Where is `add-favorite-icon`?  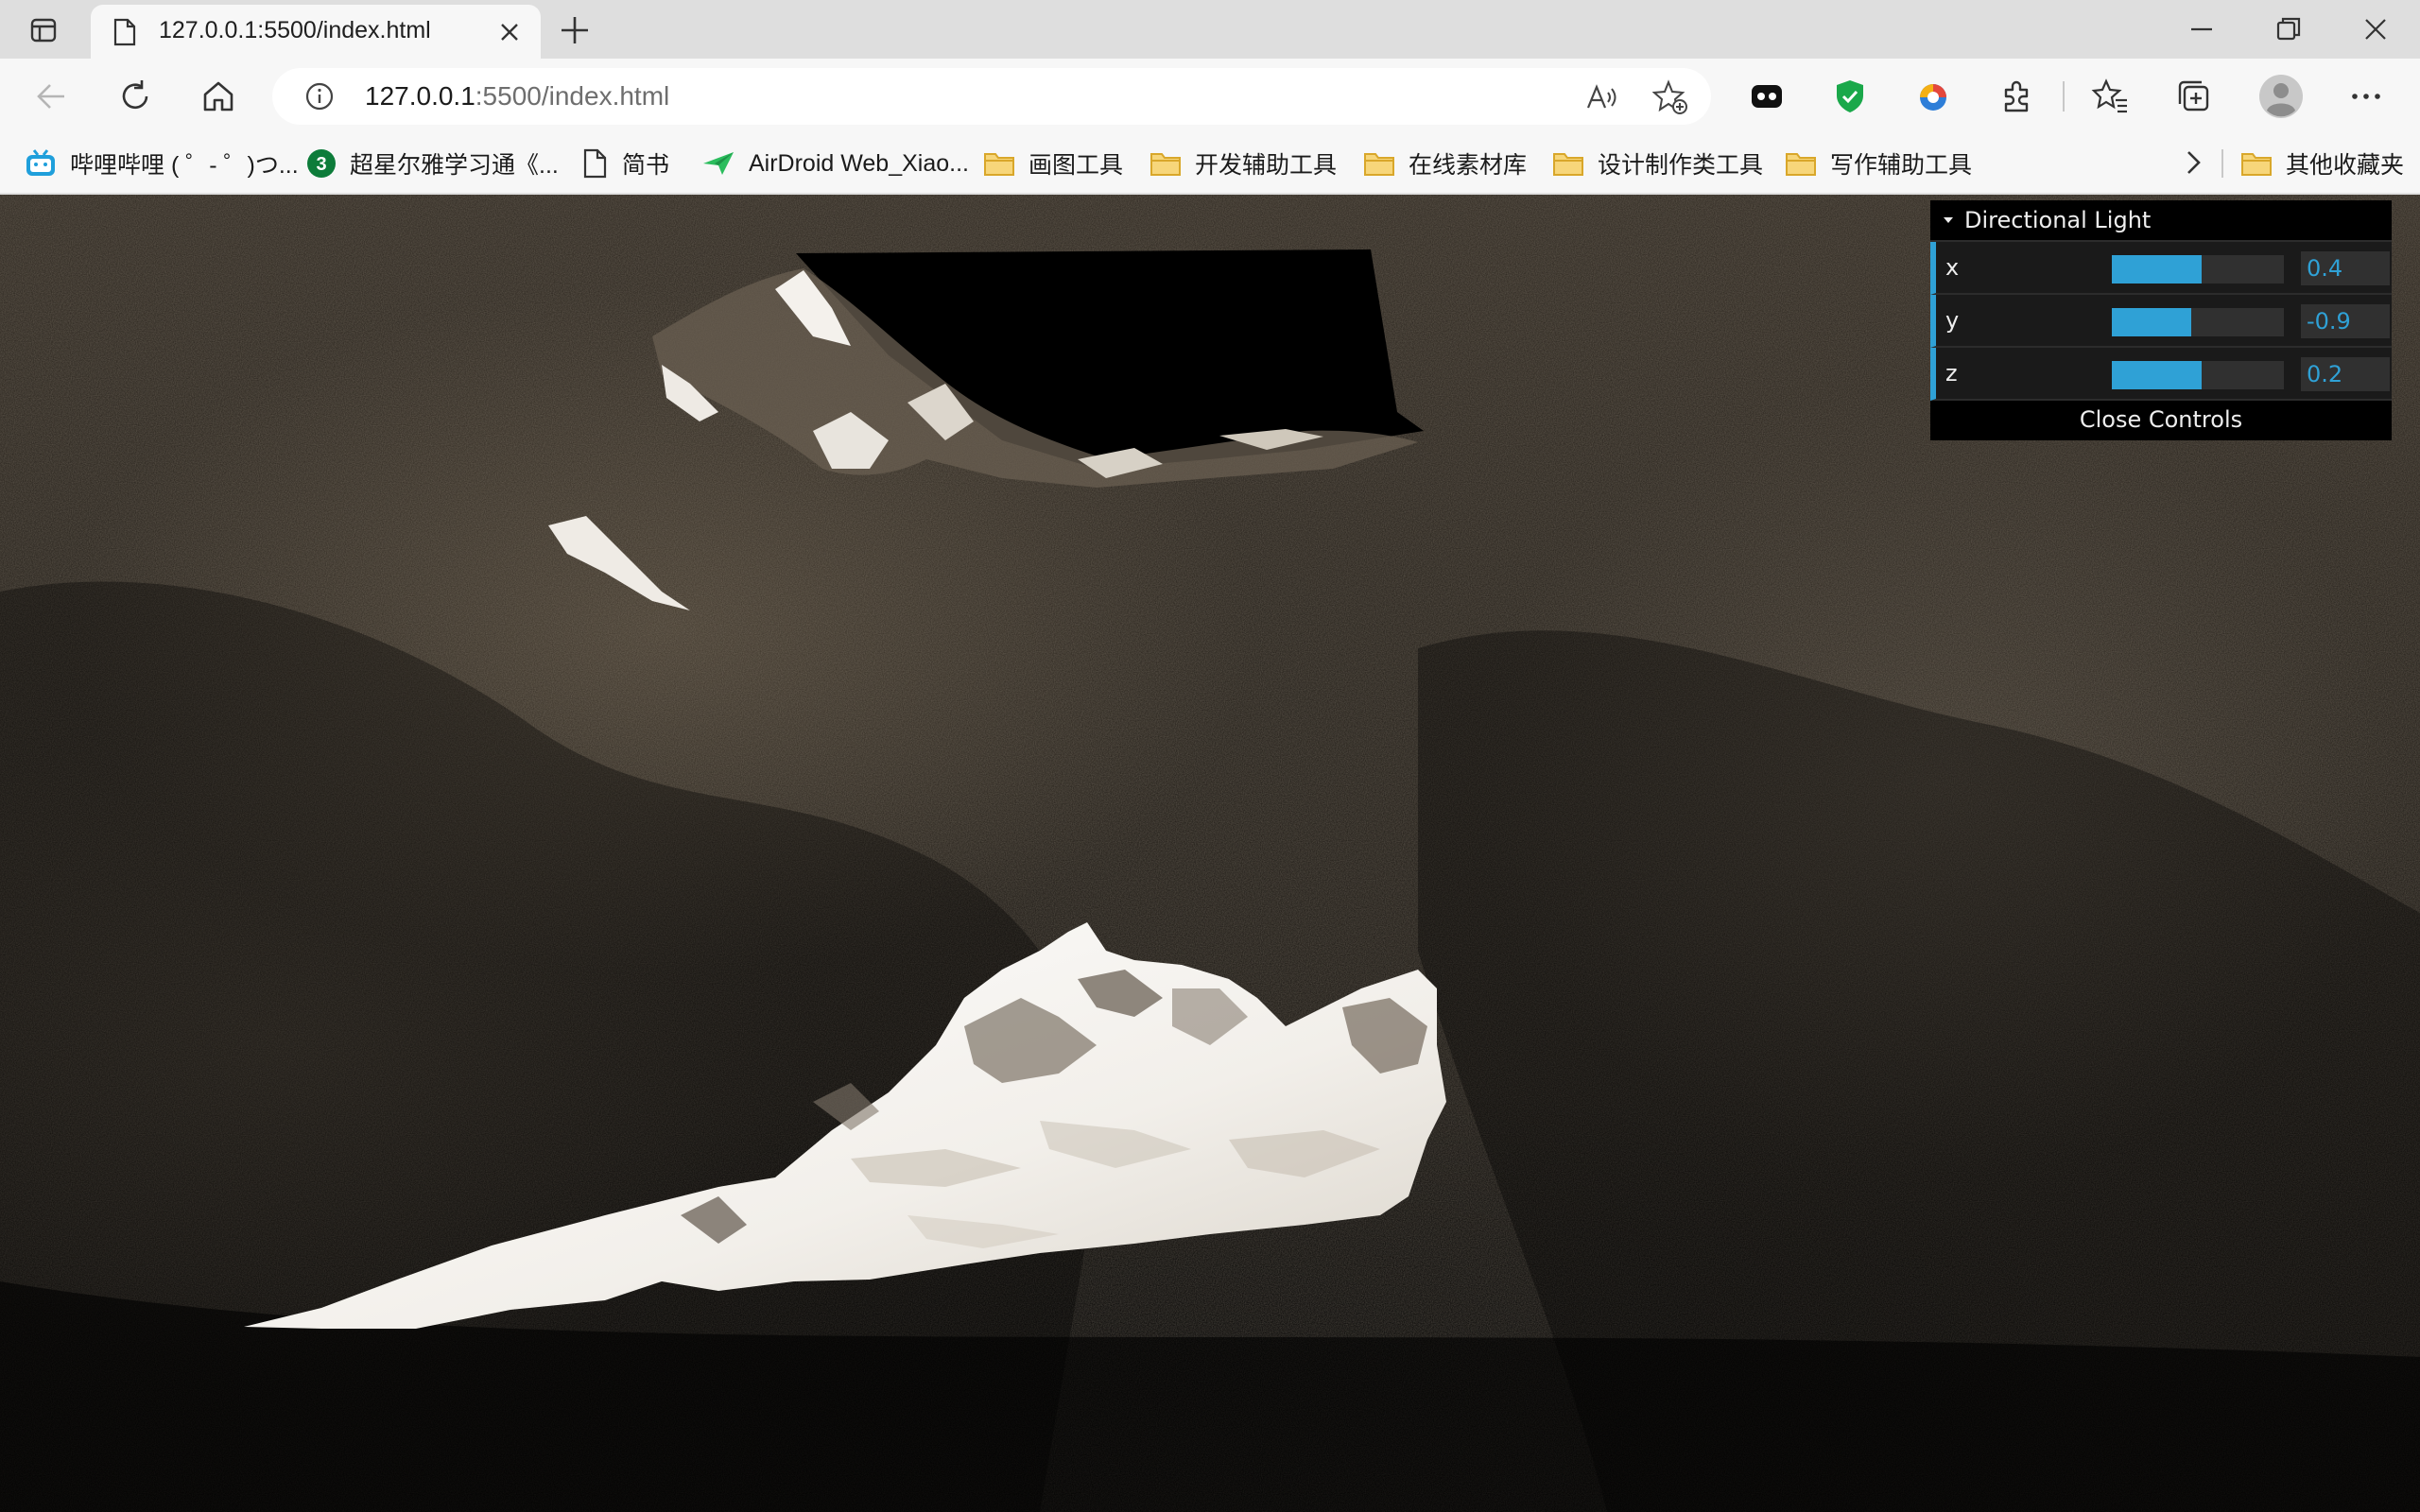
add-favorite-icon is located at coordinates (1670, 97).